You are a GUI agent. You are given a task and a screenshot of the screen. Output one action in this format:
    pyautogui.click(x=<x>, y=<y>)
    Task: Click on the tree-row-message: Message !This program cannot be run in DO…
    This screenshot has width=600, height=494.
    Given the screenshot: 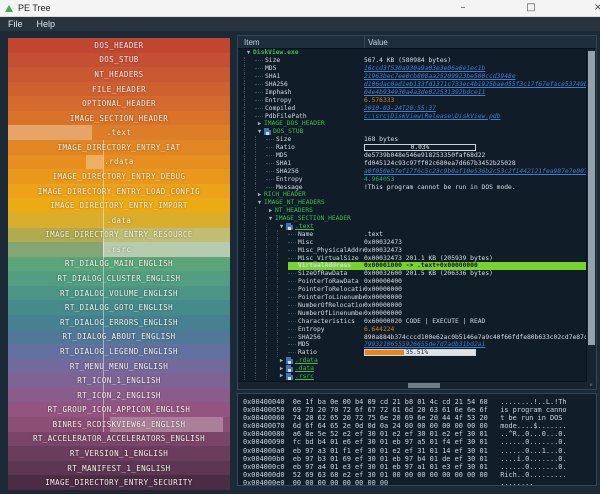 What is the action you would take?
    pyautogui.click(x=412, y=187)
    